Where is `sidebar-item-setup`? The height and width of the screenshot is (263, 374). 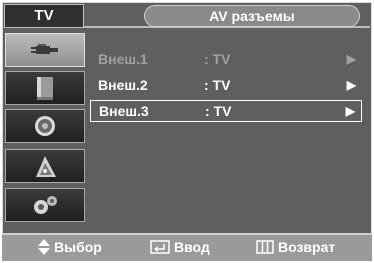 sidebar-item-setup is located at coordinates (45, 205).